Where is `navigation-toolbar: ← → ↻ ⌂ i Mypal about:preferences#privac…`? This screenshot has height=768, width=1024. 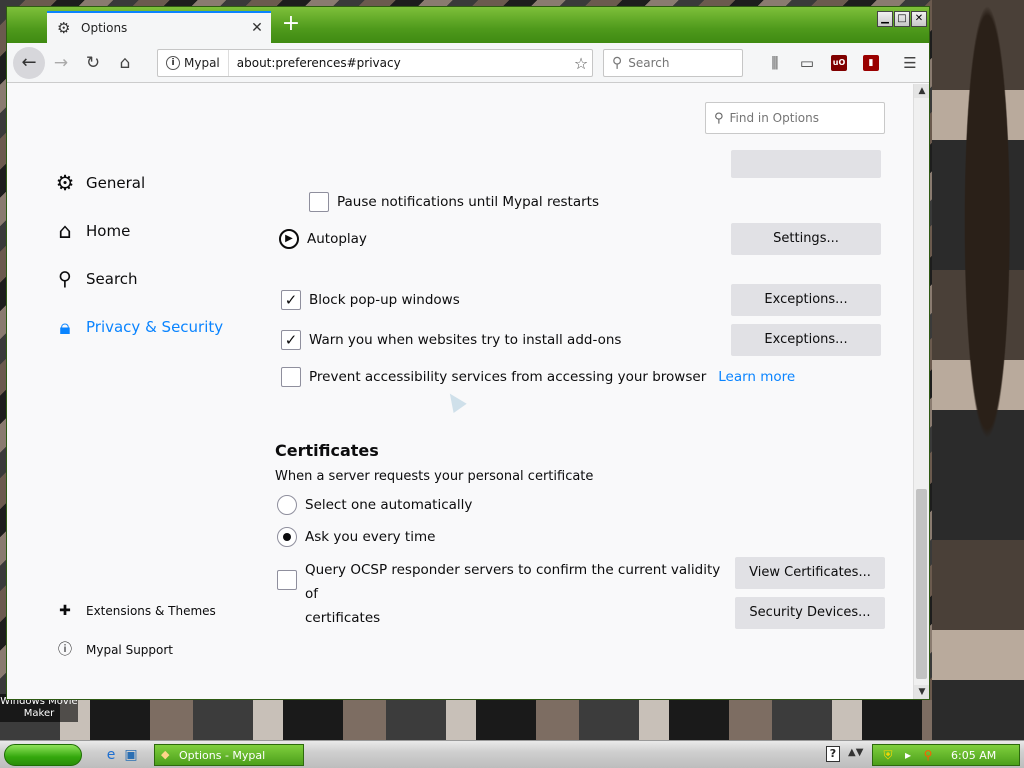
navigation-toolbar: ← → ↻ ⌂ i Mypal about:preferences#privac… is located at coordinates (468, 63).